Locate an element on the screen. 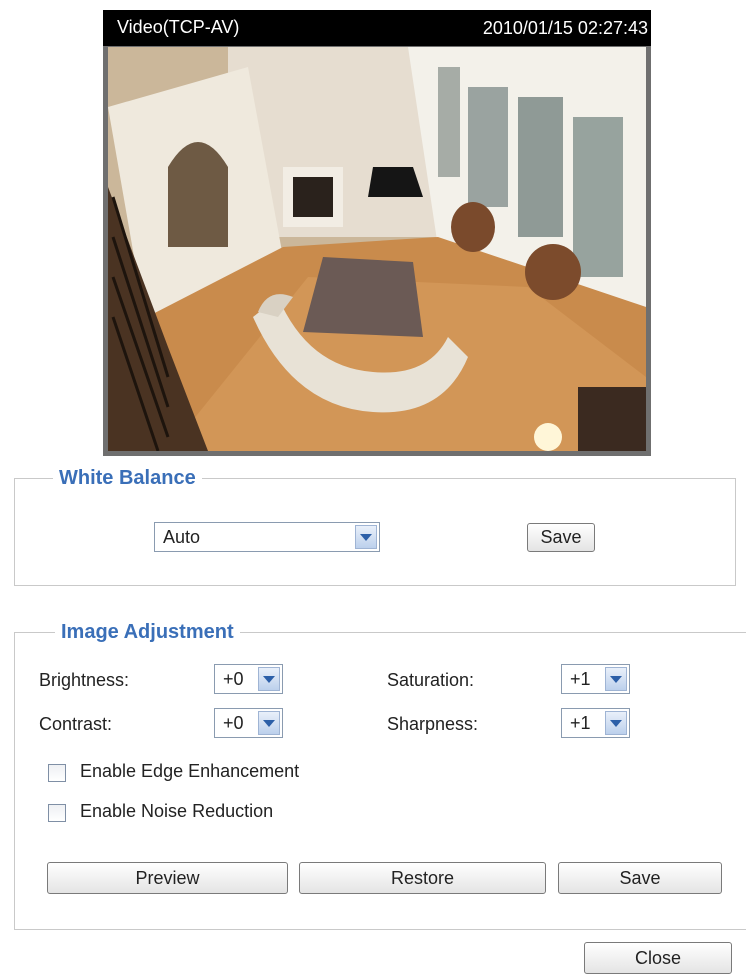 The width and height of the screenshot is (746, 979). edge-enhancement-checkbox is located at coordinates (57, 773).